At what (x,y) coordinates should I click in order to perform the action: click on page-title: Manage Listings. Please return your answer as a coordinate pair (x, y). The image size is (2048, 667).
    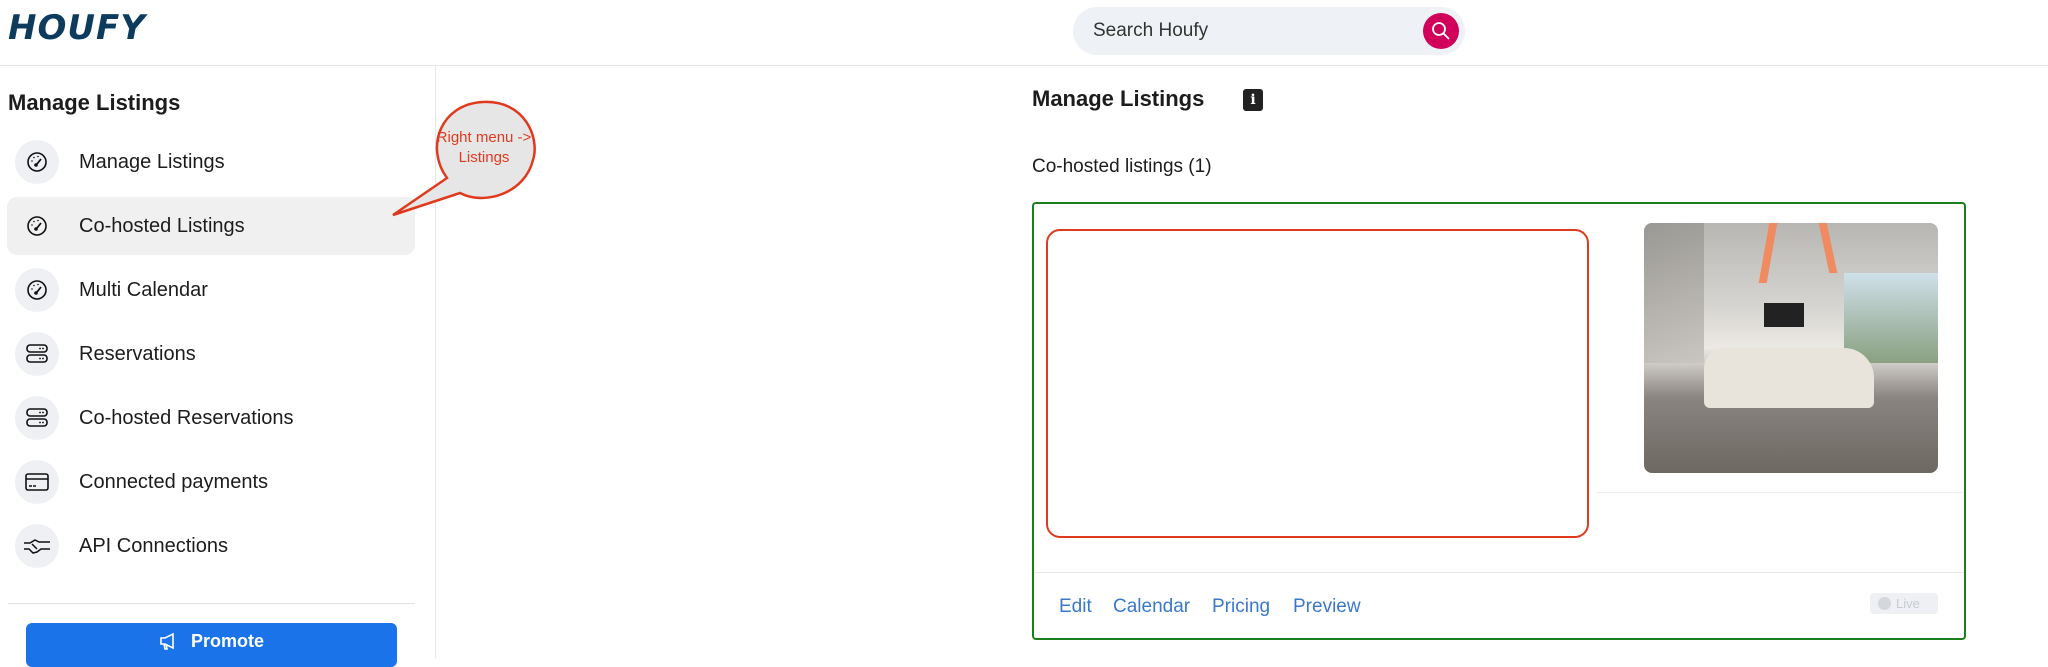
    Looking at the image, I should click on (1118, 98).